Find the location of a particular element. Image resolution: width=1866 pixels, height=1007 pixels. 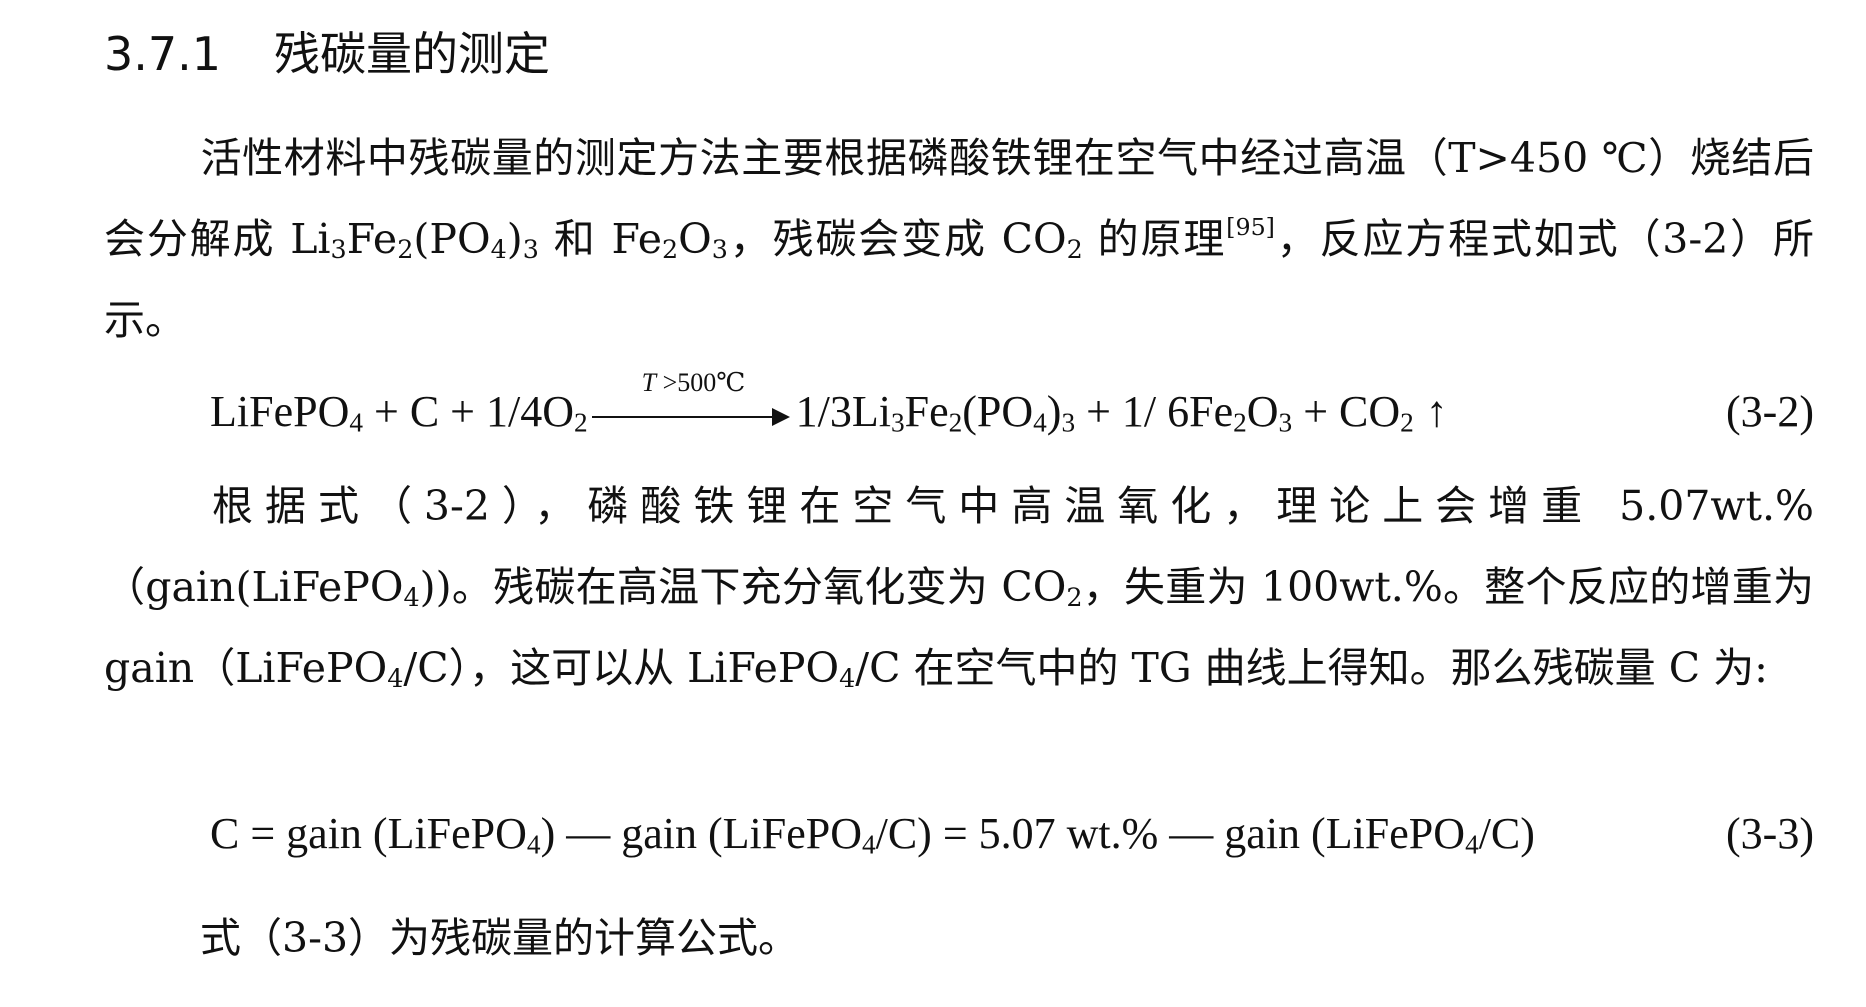

reaction-arrow: T >500℃ is located at coordinates (691, 405).